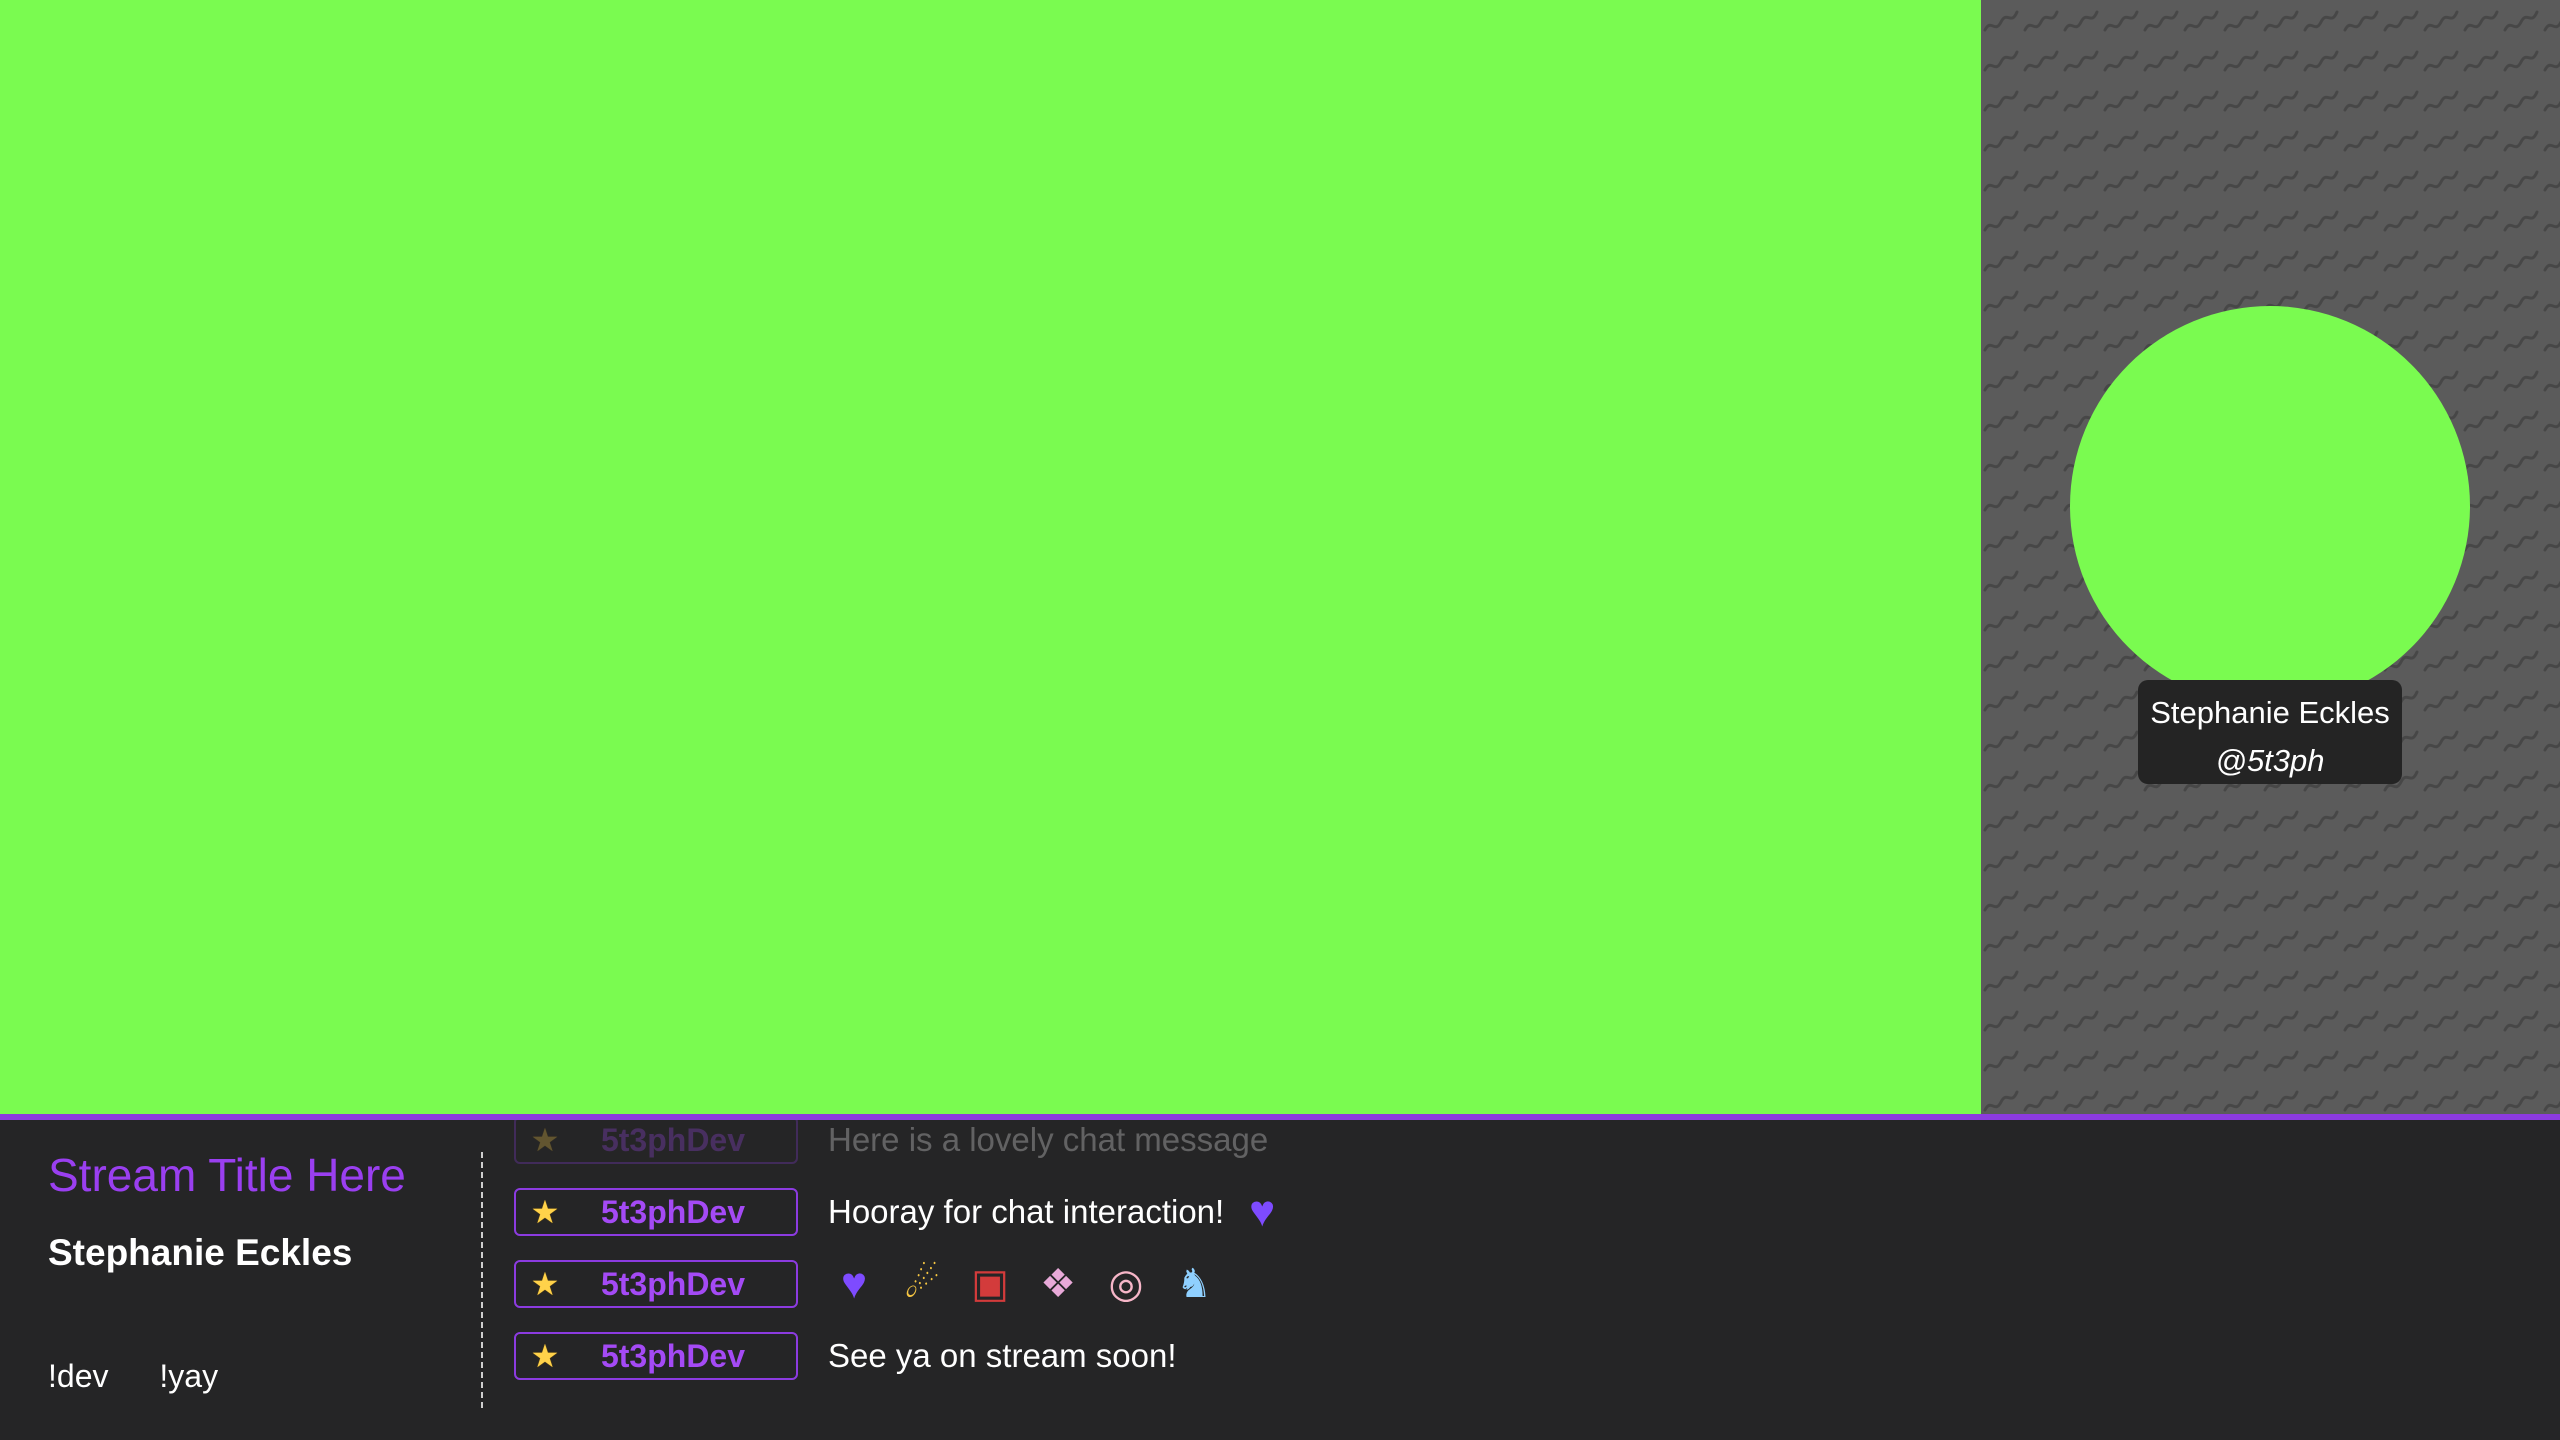 This screenshot has width=2560, height=1440. Describe the element at coordinates (200, 1252) in the screenshot. I see `streamer-name: Stephanie Eckles` at that location.